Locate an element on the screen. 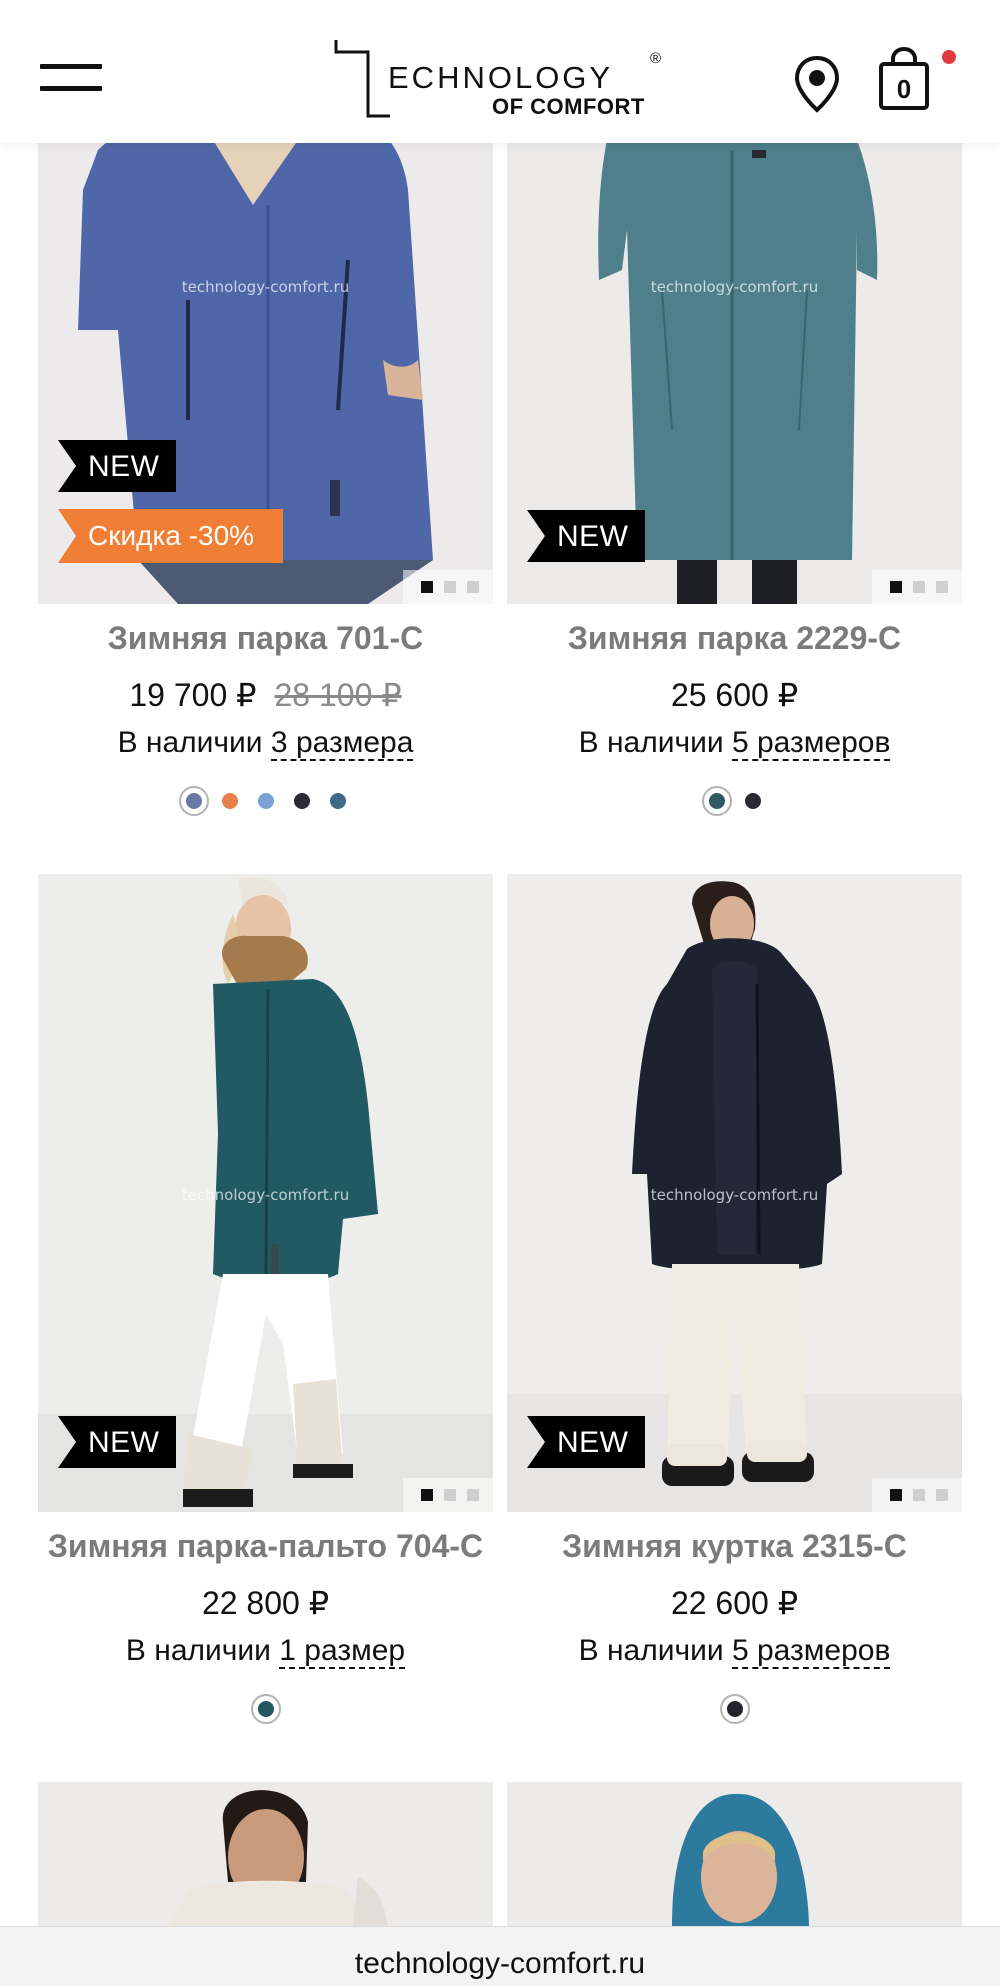 This screenshot has height=1986, width=1000. product-price: 22 600 ₽ is located at coordinates (734, 1603).